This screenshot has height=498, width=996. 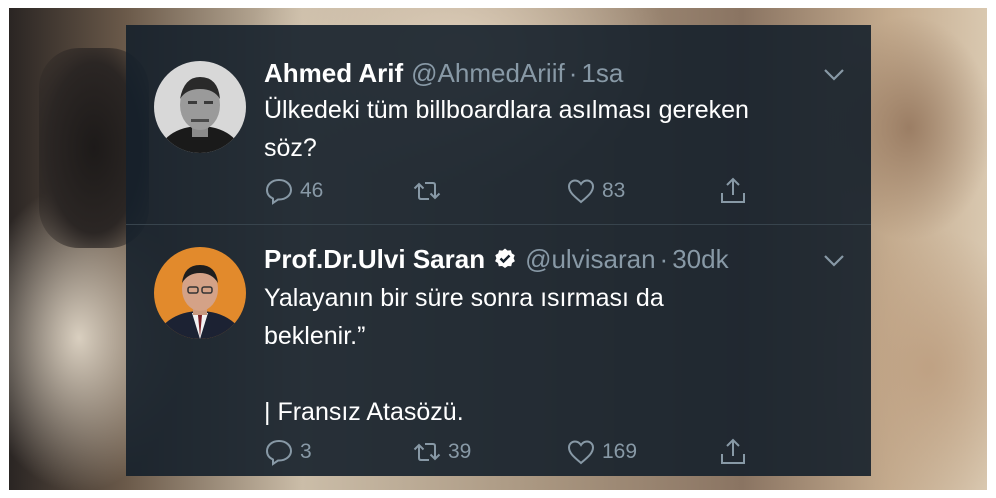 I want to click on reply-count: 3, so click(x=306, y=451).